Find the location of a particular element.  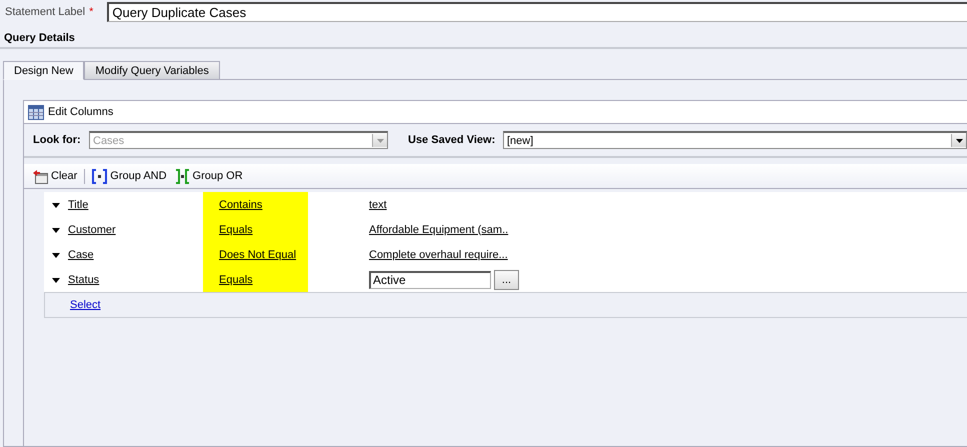

columns-icon is located at coordinates (36, 112).